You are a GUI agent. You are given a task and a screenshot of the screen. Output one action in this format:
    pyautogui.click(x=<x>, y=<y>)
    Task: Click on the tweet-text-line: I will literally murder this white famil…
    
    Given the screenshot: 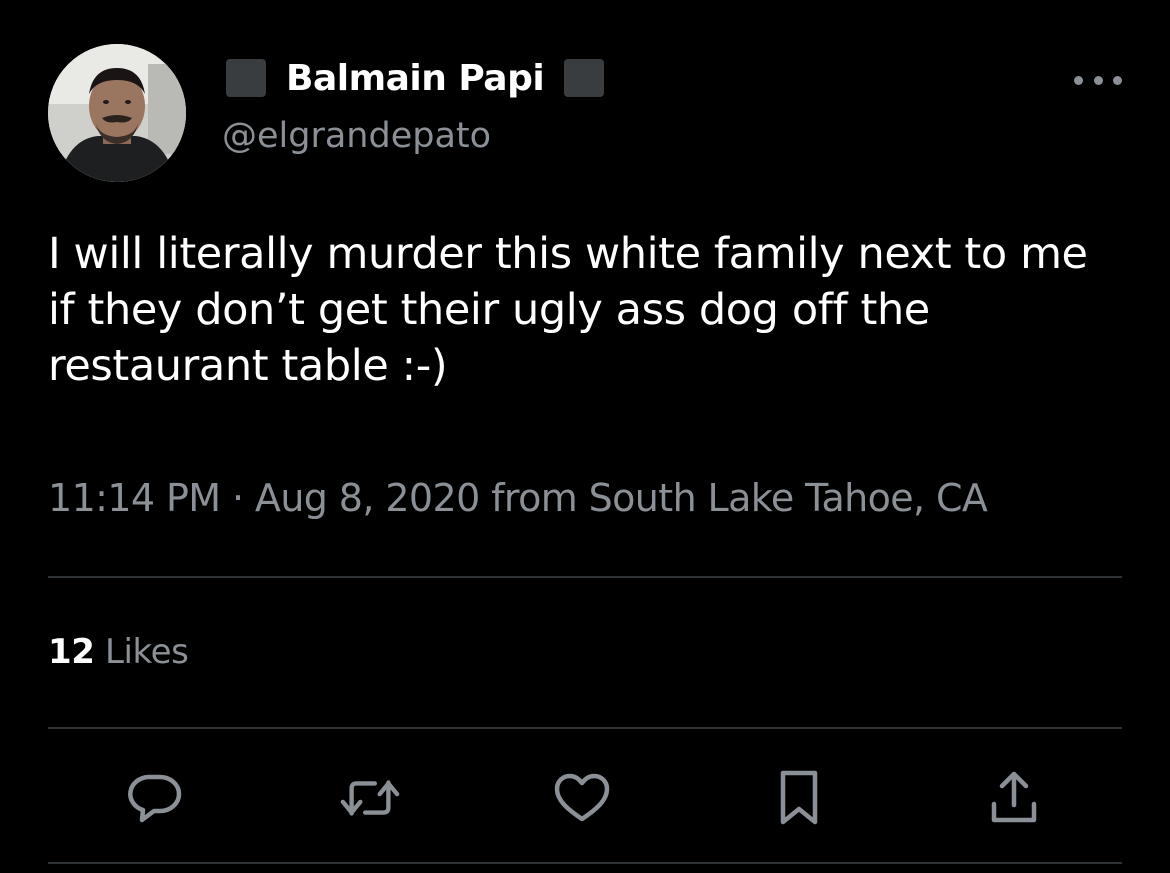 What is the action you would take?
    pyautogui.click(x=568, y=254)
    